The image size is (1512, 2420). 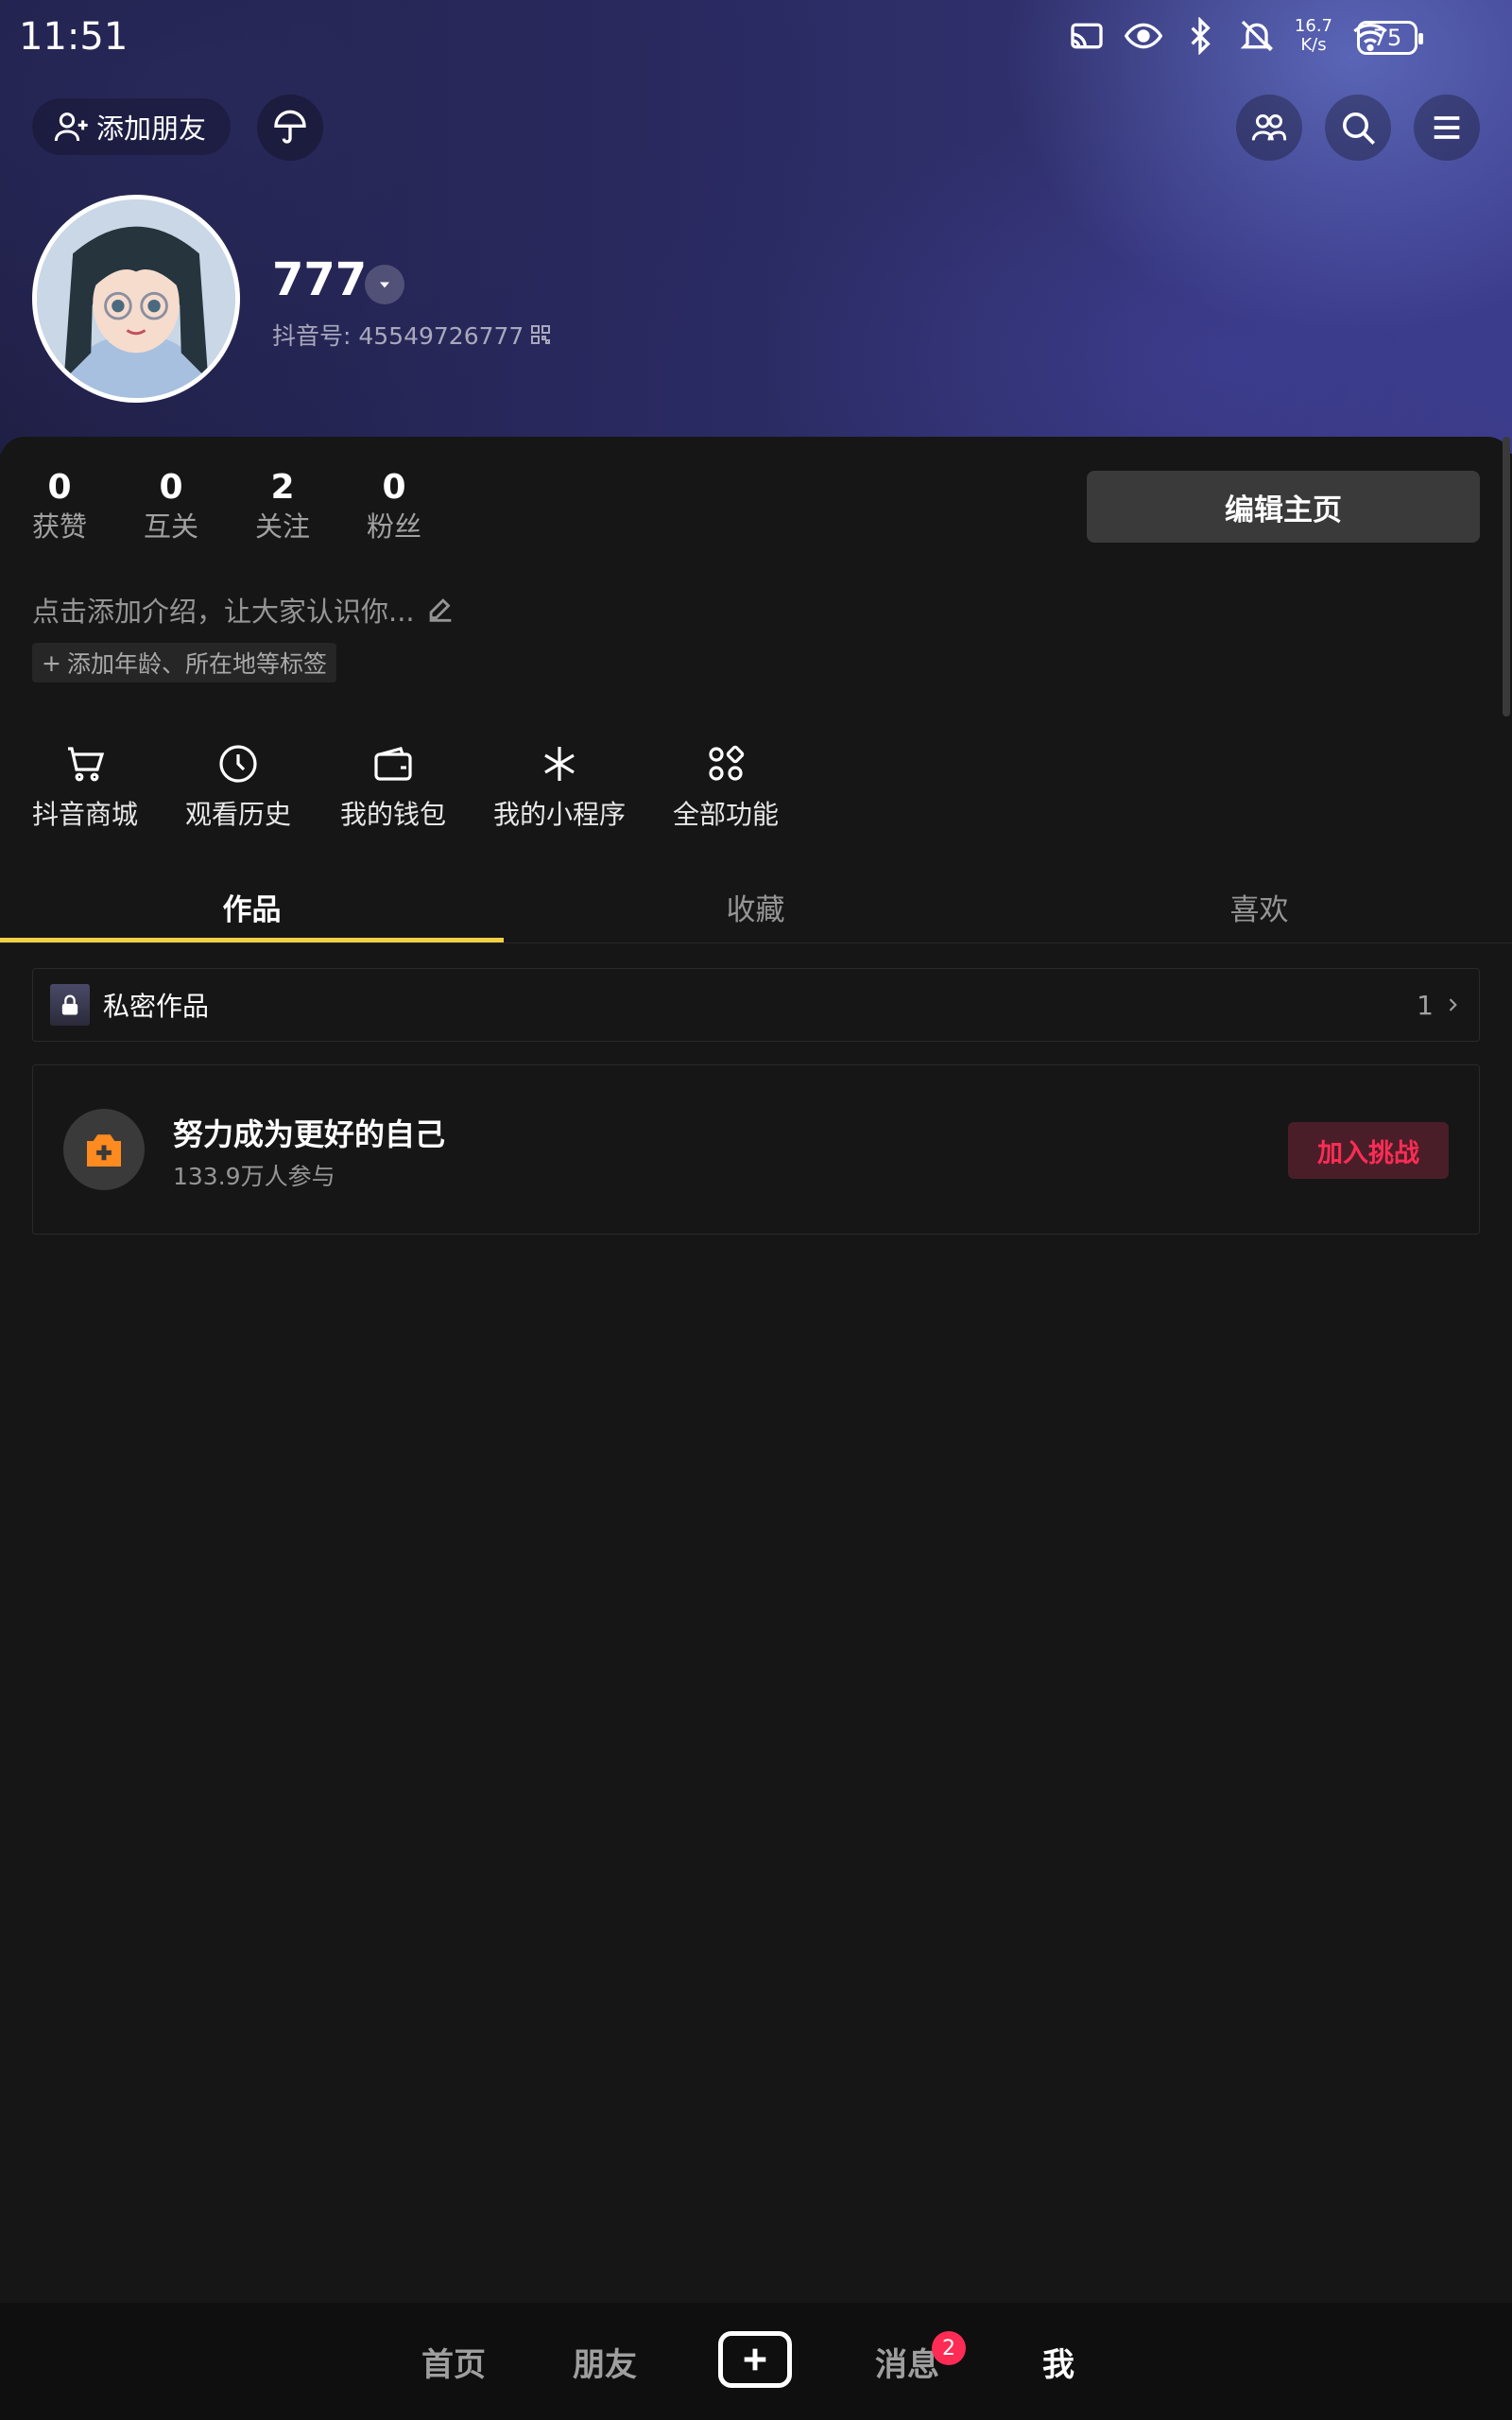 I want to click on content-tabs: 作品 收藏 喜欢, so click(x=756, y=906).